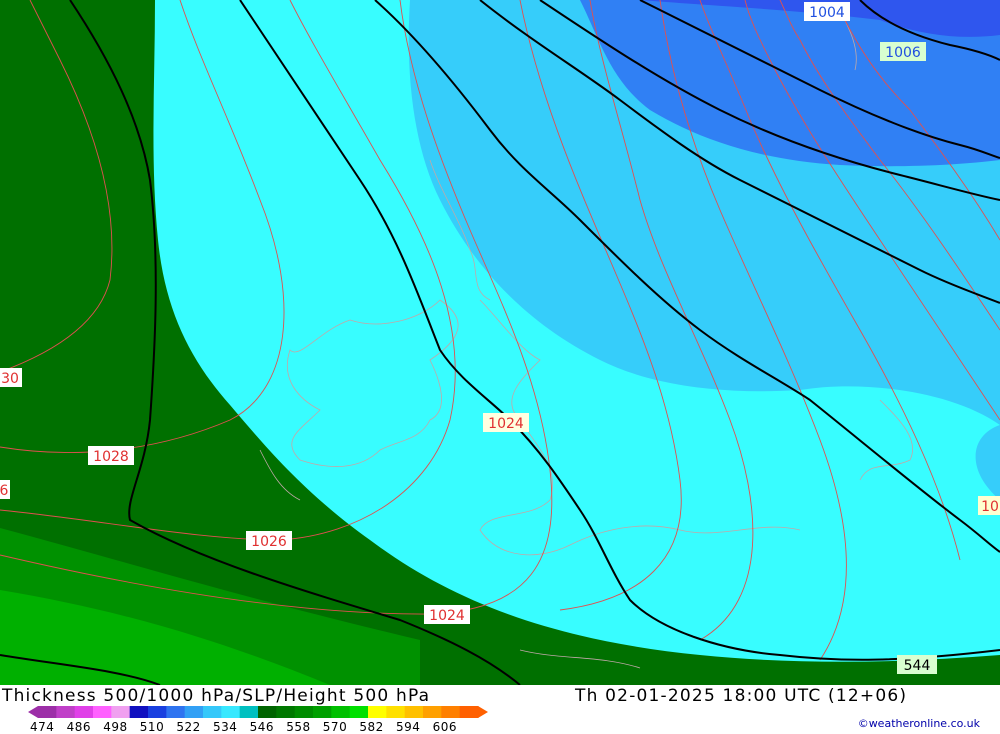 The height and width of the screenshot is (734, 1000). Describe the element at coordinates (188, 727) in the screenshot. I see `legend-value-label: 522` at that location.